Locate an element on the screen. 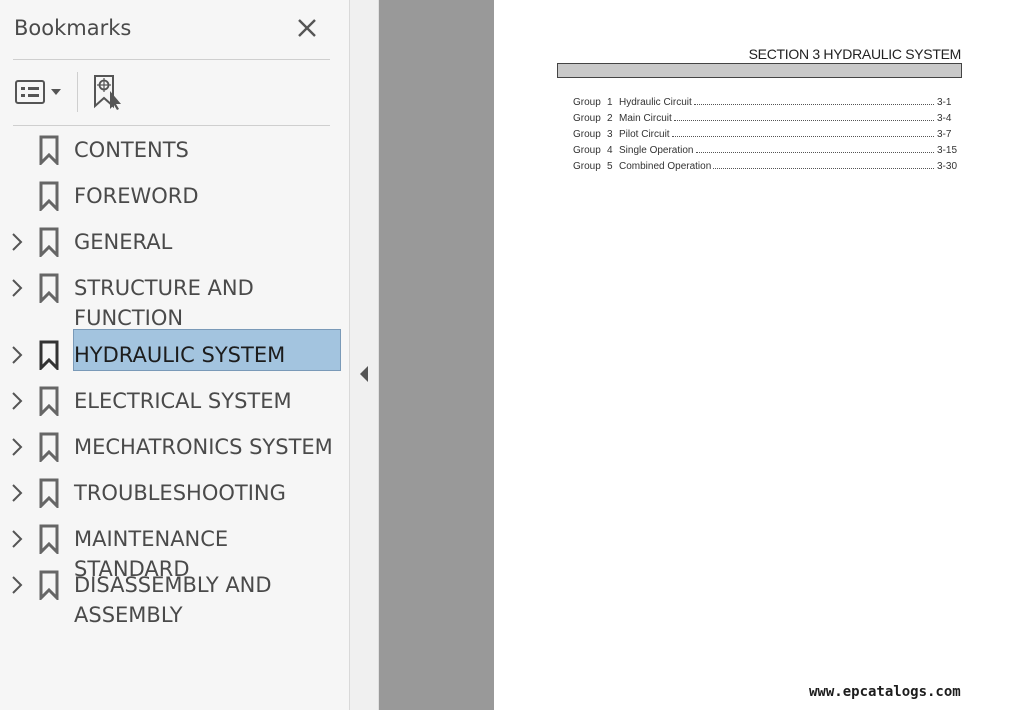 The width and height of the screenshot is (1021, 710). find-current-bookmark-icon is located at coordinates (107, 92).